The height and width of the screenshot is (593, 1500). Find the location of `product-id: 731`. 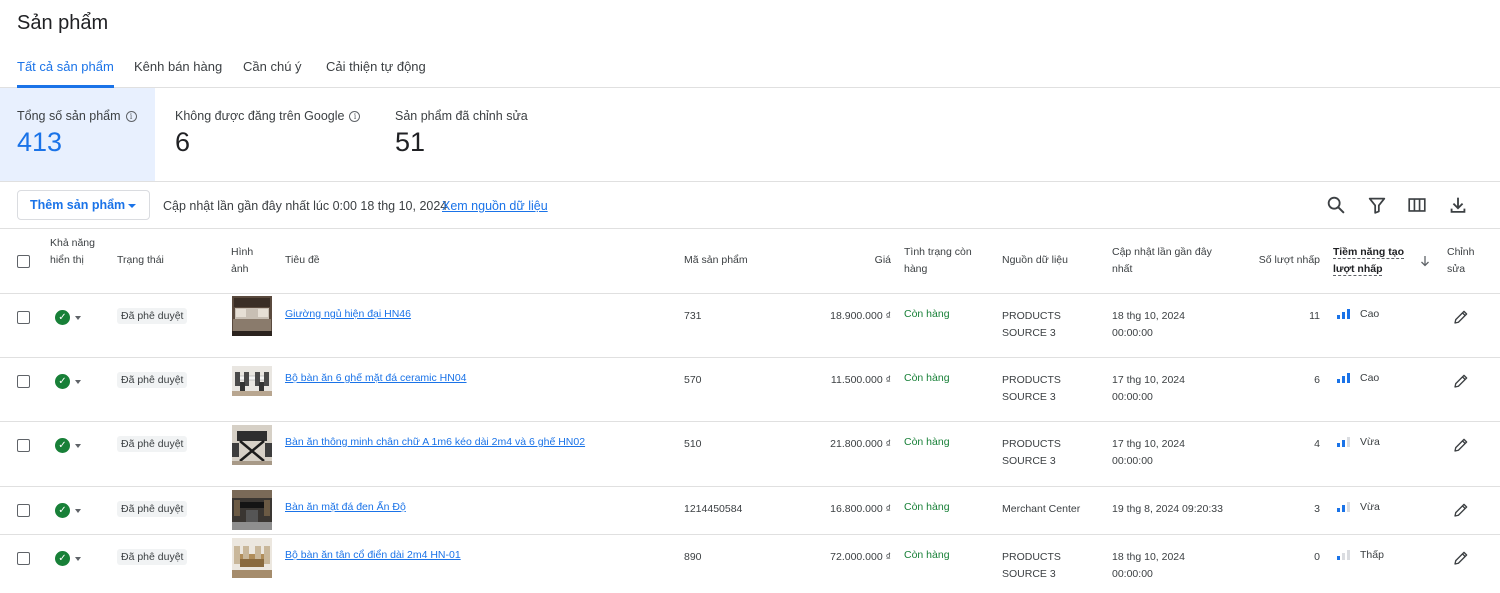

product-id: 731 is located at coordinates (693, 316).